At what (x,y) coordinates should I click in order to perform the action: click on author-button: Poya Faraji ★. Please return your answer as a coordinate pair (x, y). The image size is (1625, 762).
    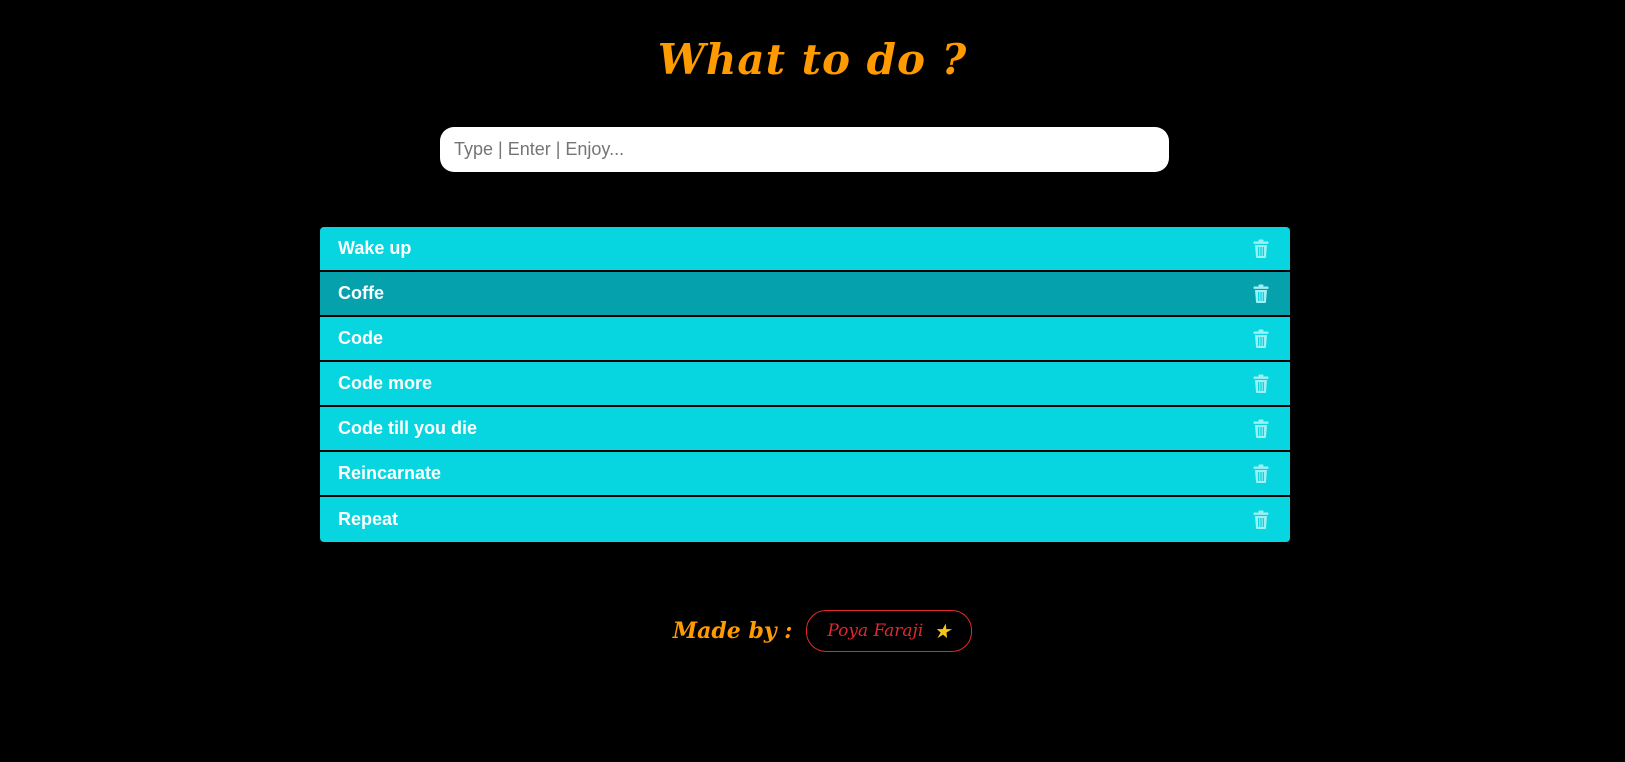
    Looking at the image, I should click on (889, 631).